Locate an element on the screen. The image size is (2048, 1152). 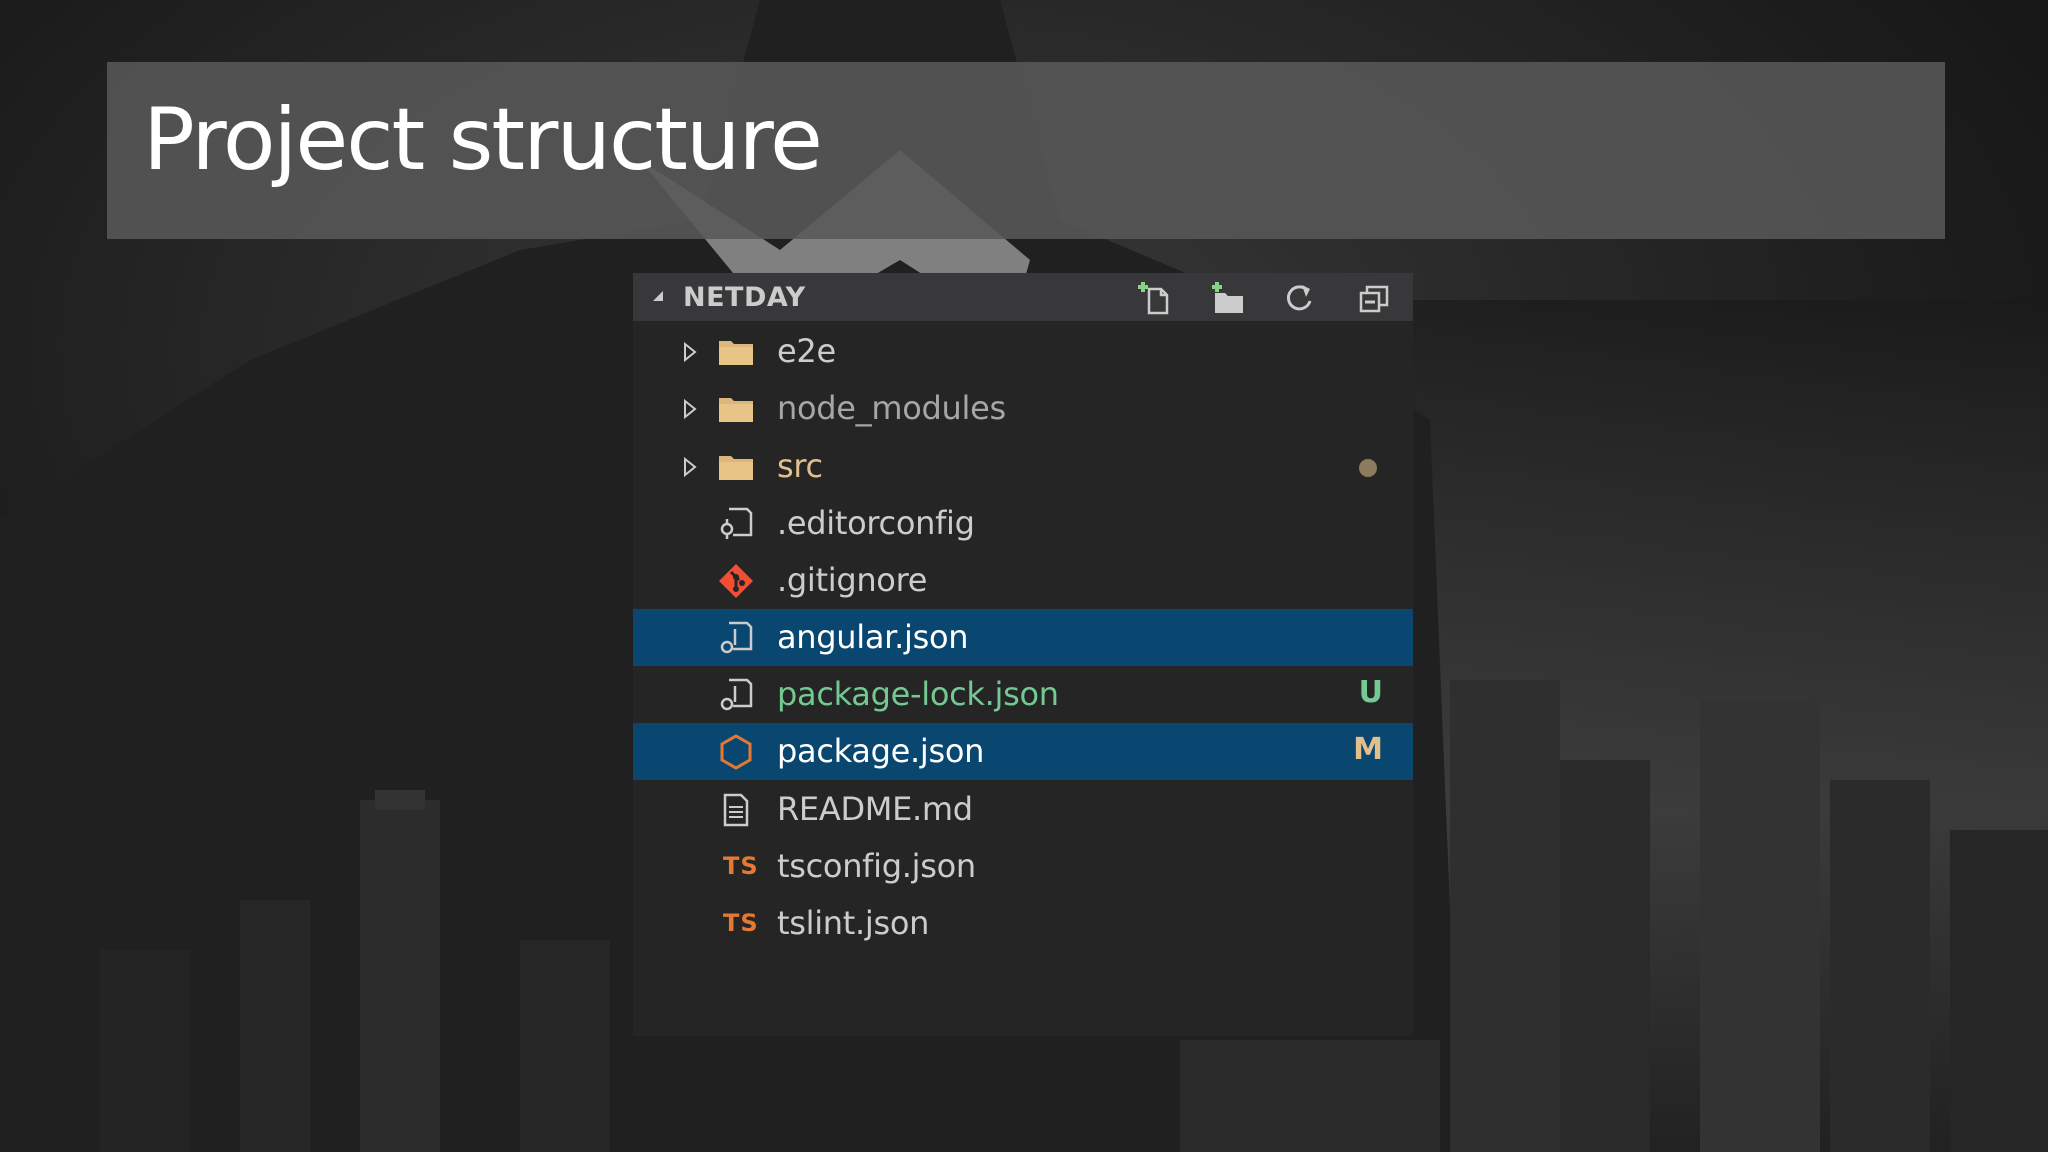
tree-item-label: .editorconfig is located at coordinates (876, 523).